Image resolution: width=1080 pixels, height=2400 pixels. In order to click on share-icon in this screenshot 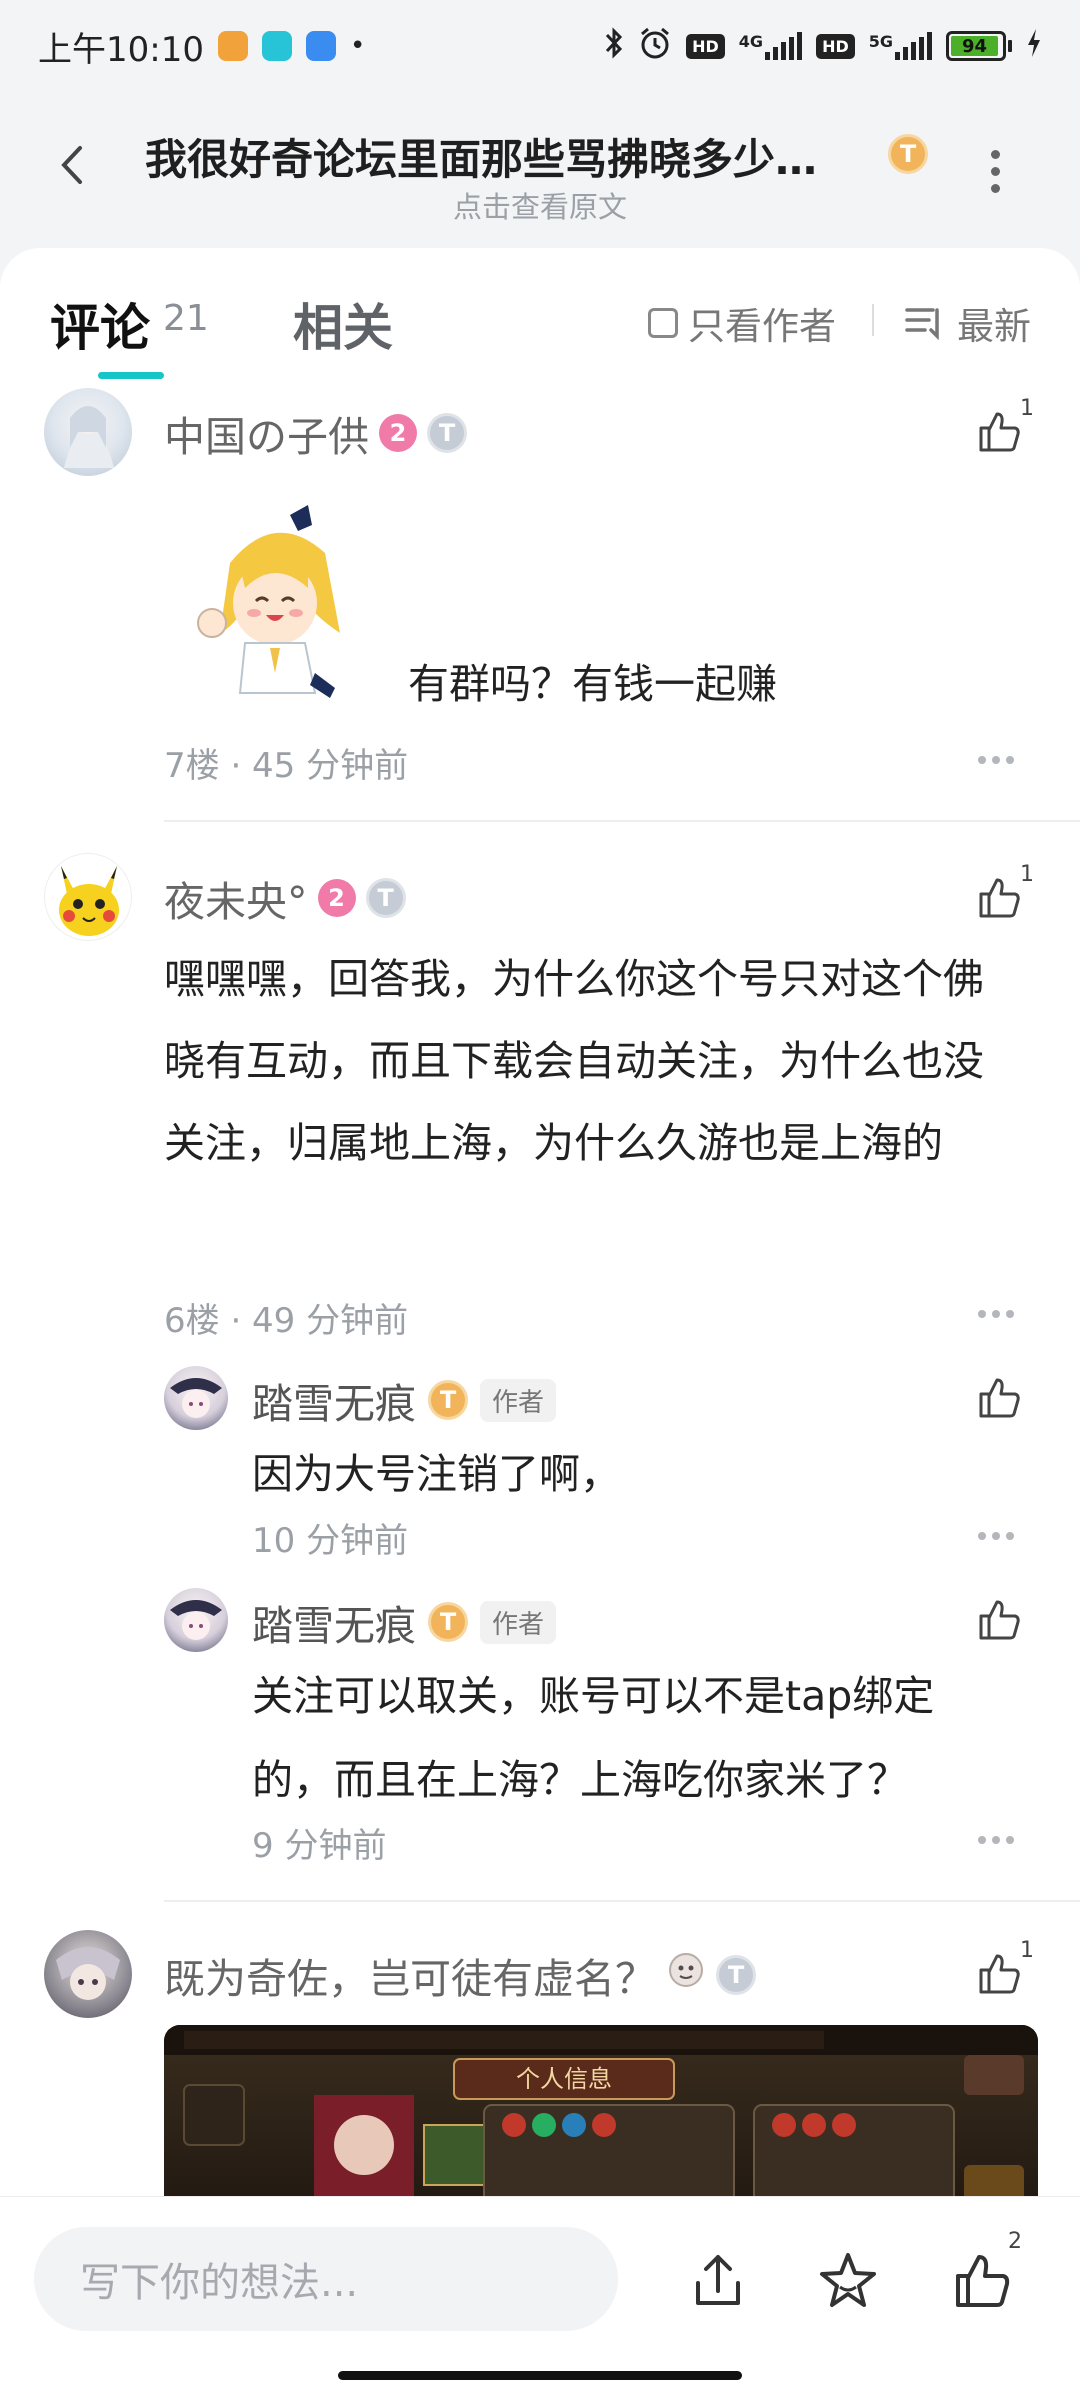, I will do `click(718, 2280)`.